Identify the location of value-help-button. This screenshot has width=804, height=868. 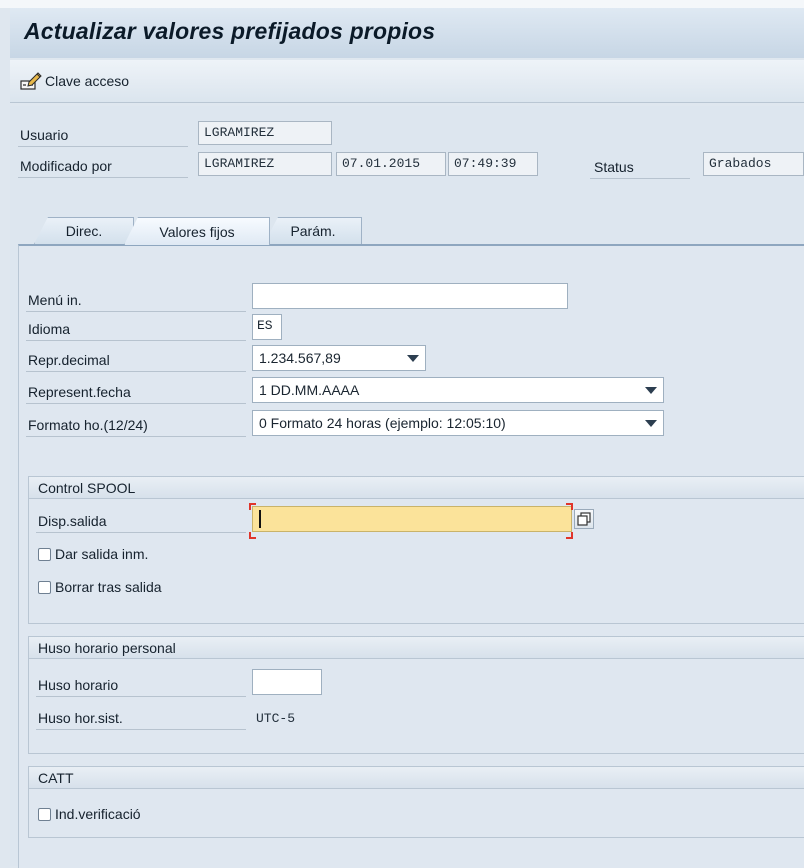
(584, 519).